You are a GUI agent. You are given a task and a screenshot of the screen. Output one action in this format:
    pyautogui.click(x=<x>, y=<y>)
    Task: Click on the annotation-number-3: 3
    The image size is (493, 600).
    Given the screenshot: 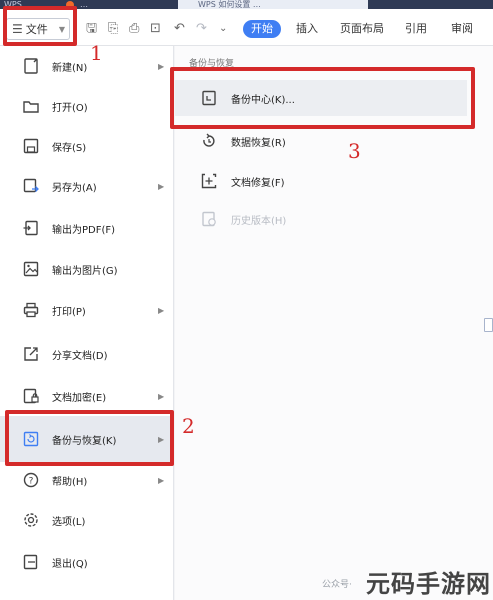 What is the action you would take?
    pyautogui.click(x=354, y=151)
    